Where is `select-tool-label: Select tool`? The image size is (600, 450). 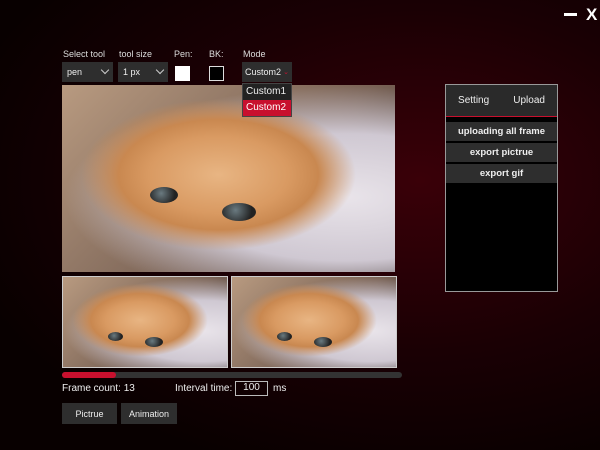 select-tool-label: Select tool is located at coordinates (84, 54).